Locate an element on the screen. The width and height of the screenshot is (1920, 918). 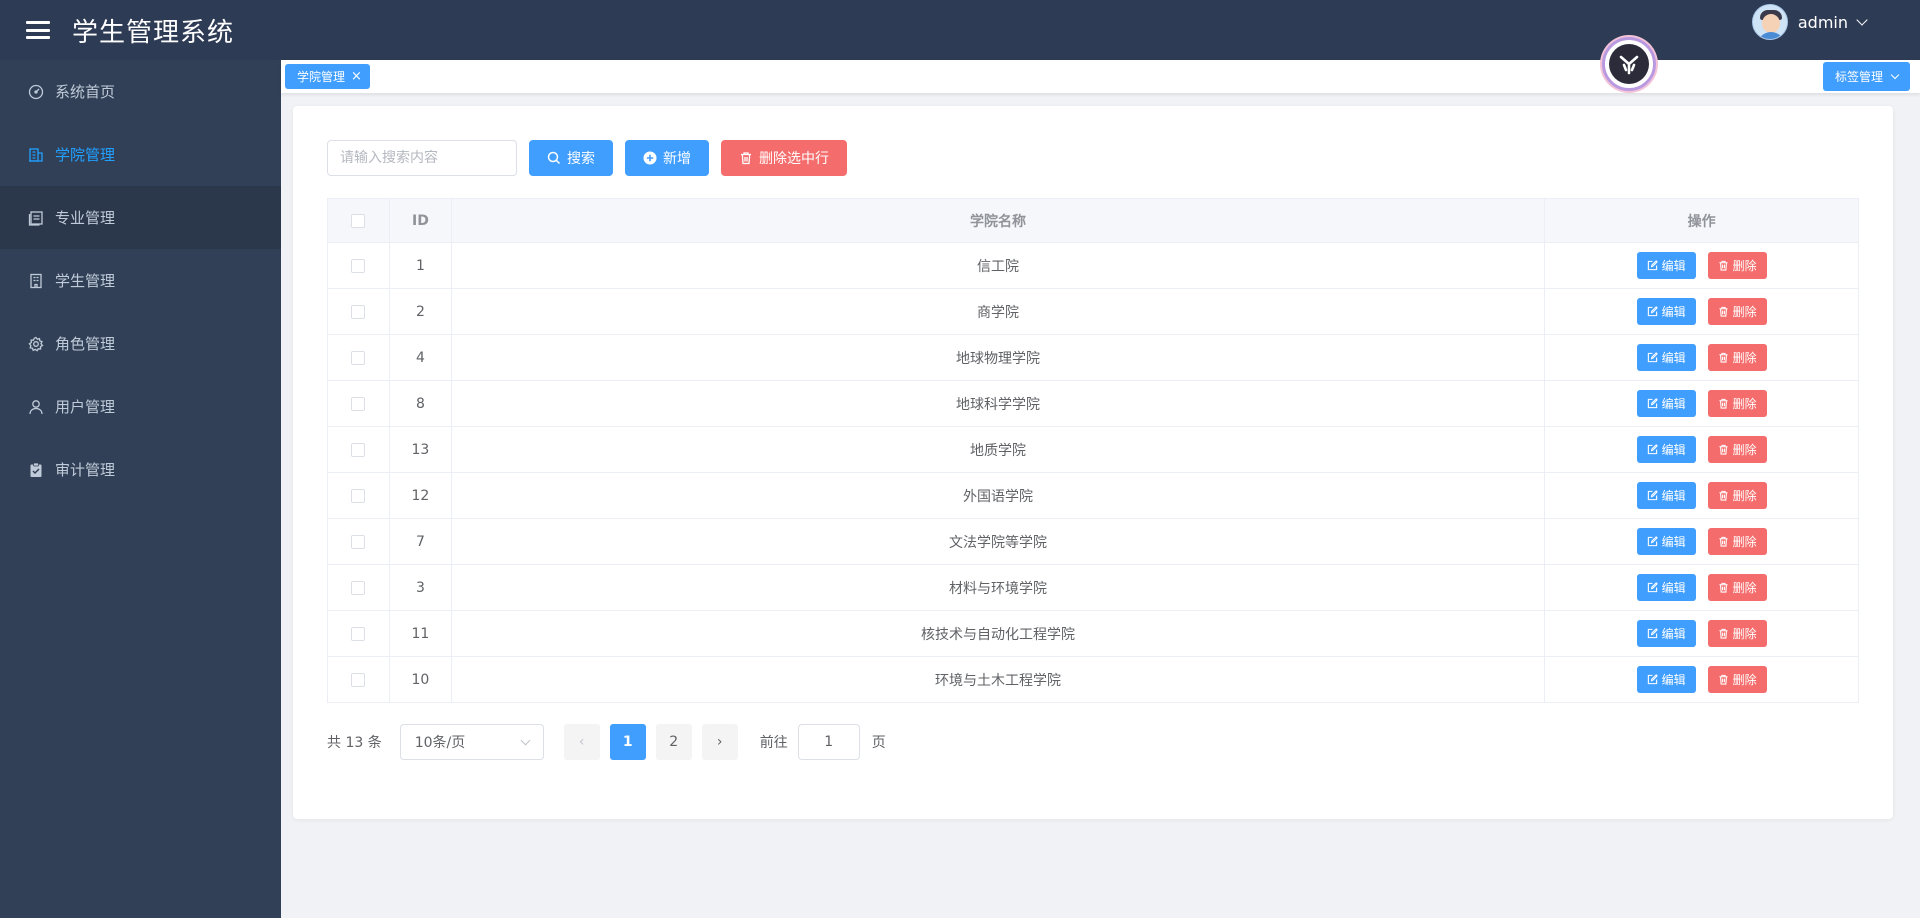
delete-selected-button: 删除选中行 is located at coordinates (784, 158).